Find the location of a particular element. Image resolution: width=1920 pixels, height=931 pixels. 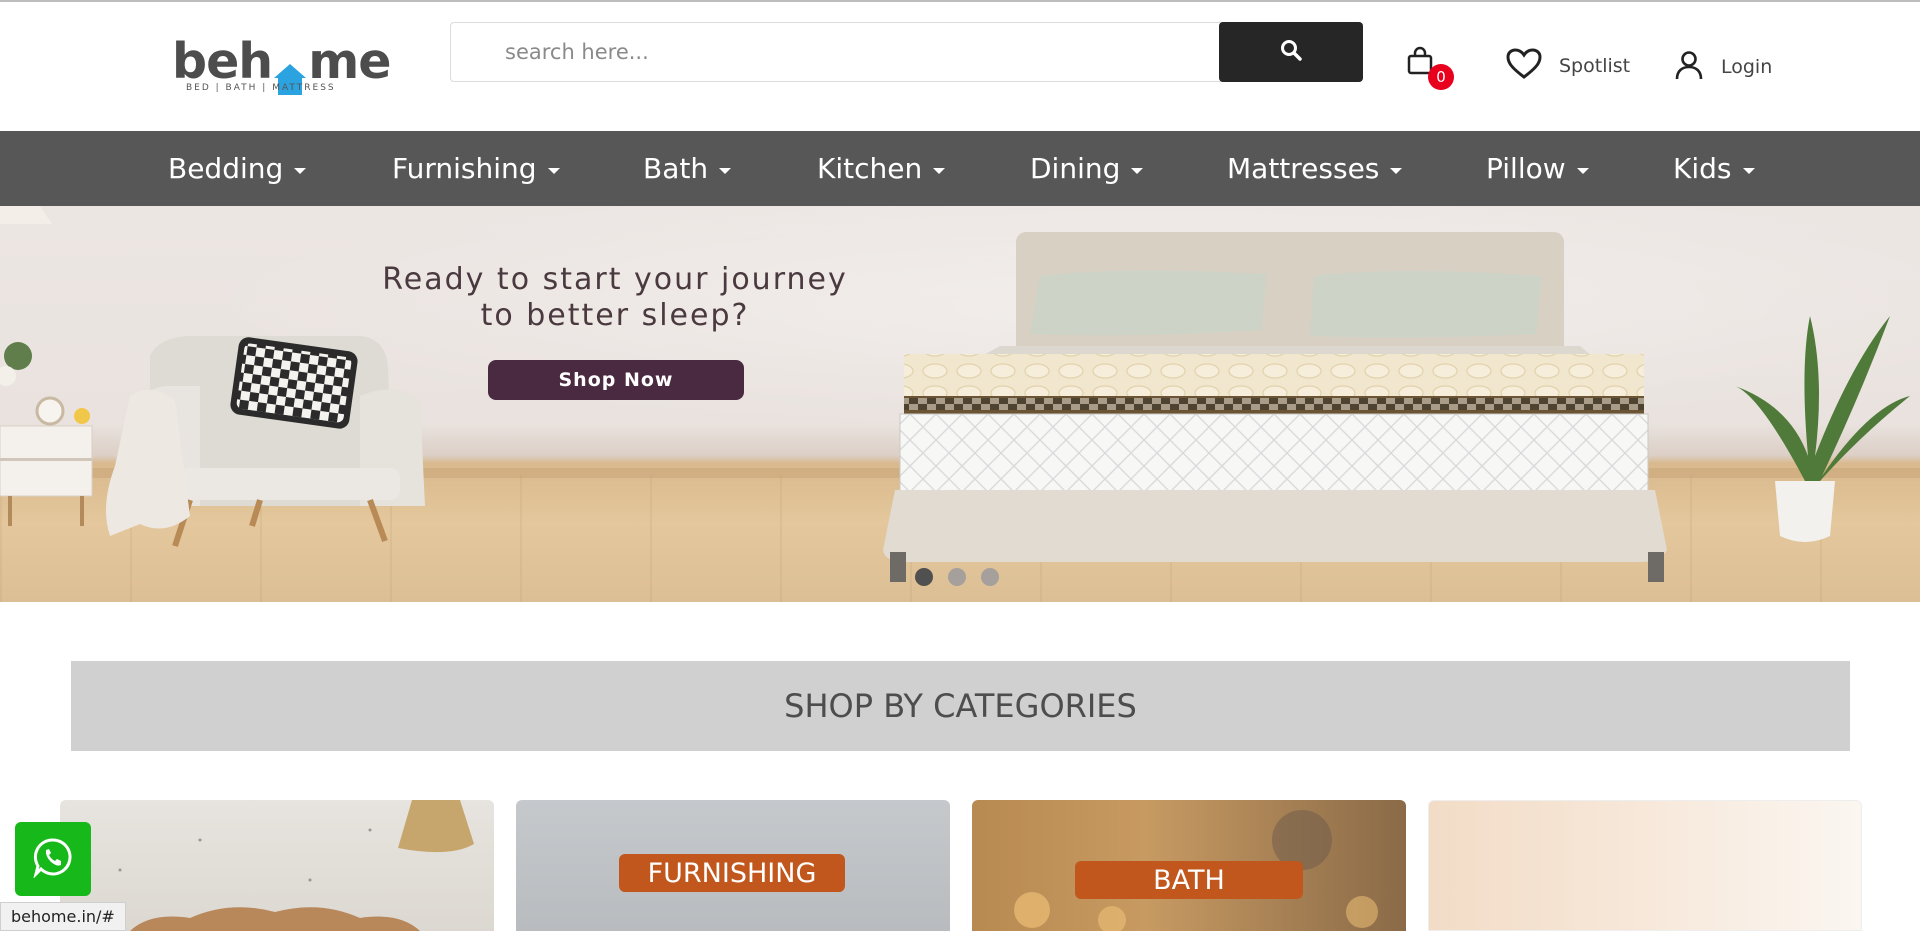

carousel-indicators is located at coordinates (957, 577).